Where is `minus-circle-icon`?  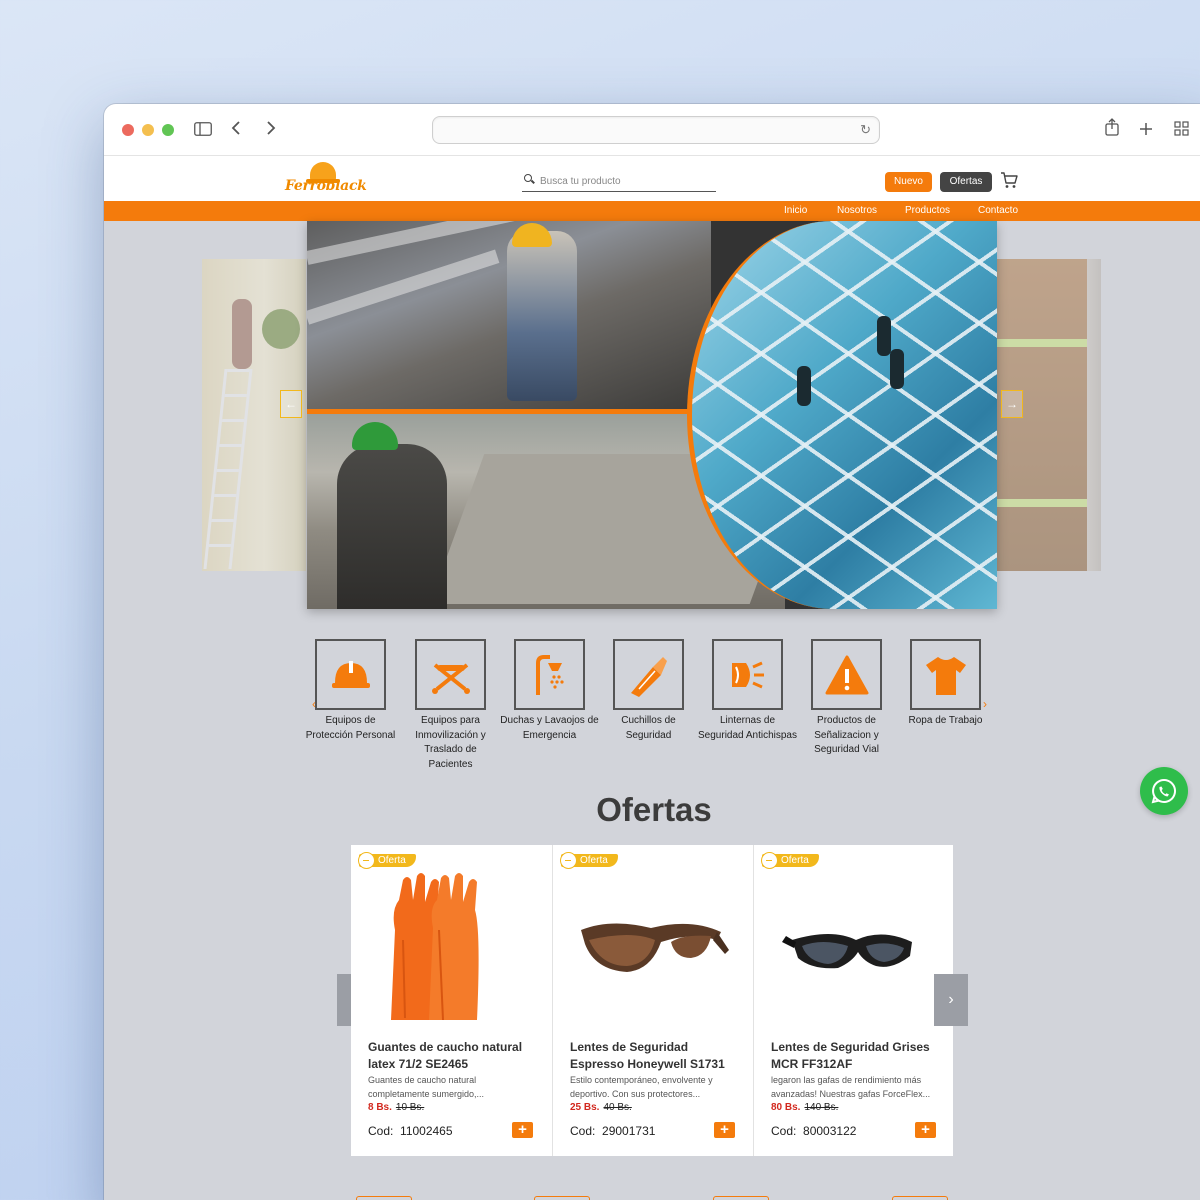
minus-circle-icon is located at coordinates (568, 860).